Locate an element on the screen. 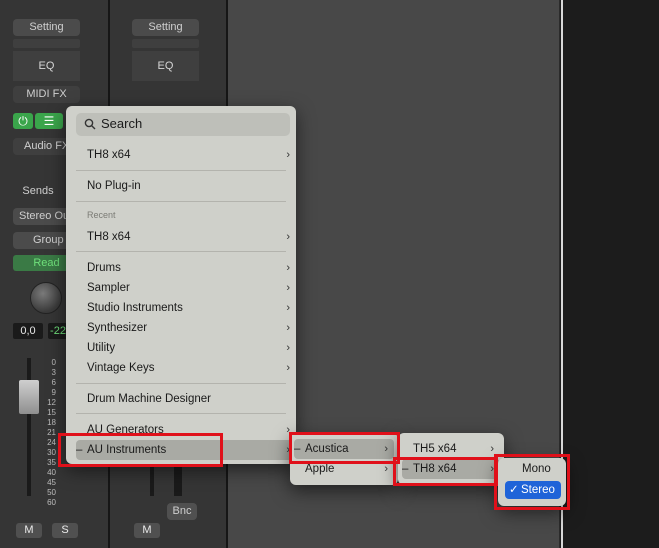 The image size is (659, 548). fader-track is located at coordinates (29, 427).